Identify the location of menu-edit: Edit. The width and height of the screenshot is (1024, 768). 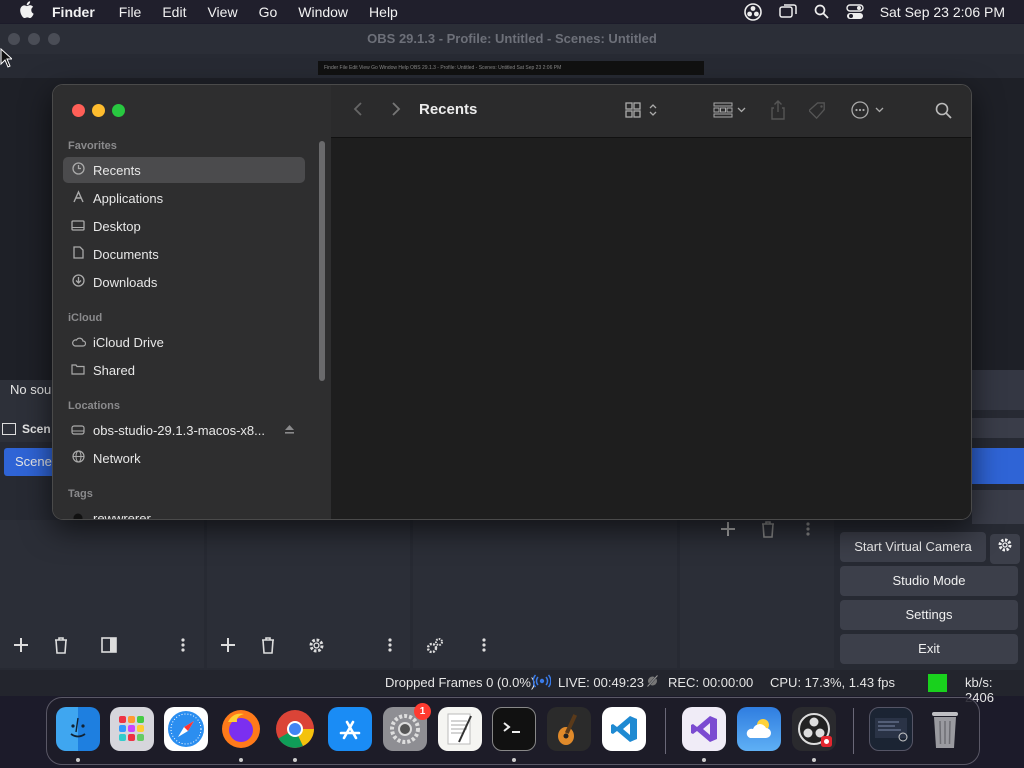
(174, 12).